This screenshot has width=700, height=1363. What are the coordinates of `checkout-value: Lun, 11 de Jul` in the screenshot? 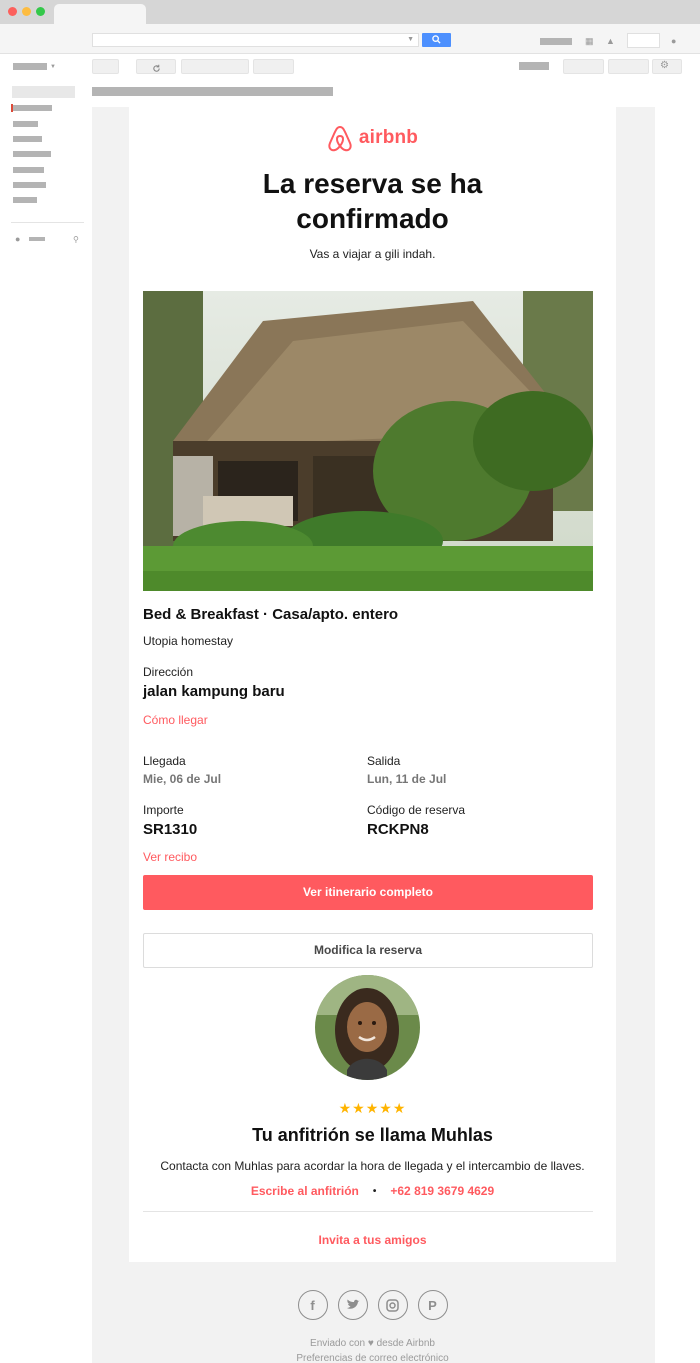 It's located at (407, 779).